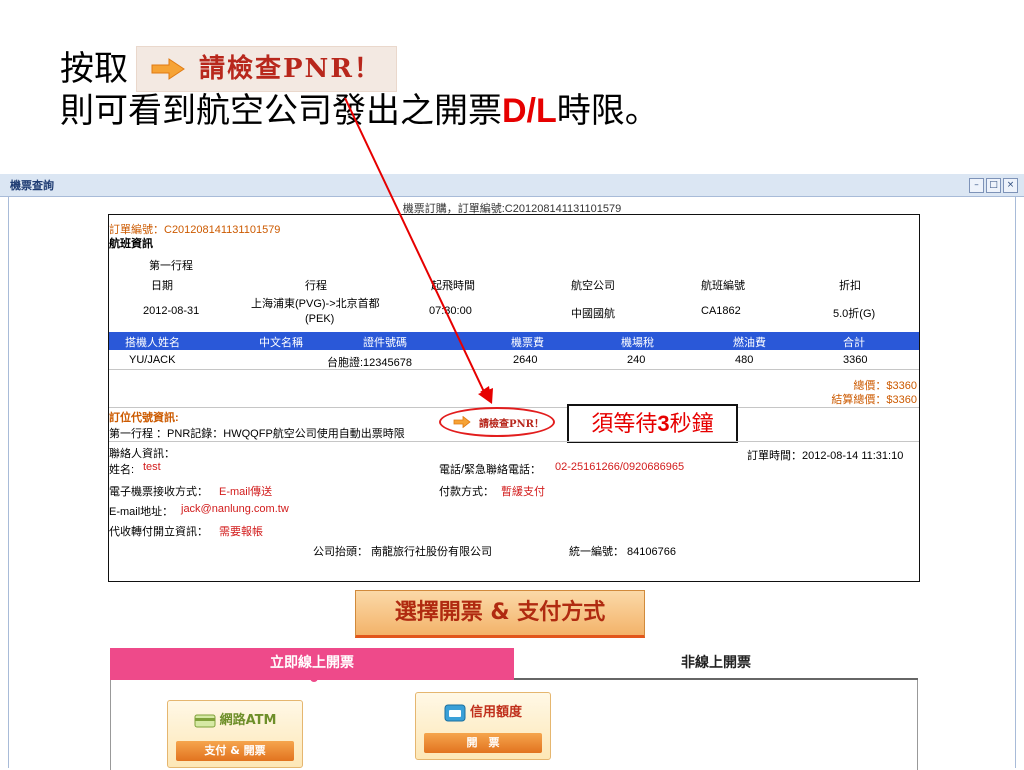  What do you see at coordinates (483, 743) in the screenshot?
I see `credit-sub-label: 開 票` at bounding box center [483, 743].